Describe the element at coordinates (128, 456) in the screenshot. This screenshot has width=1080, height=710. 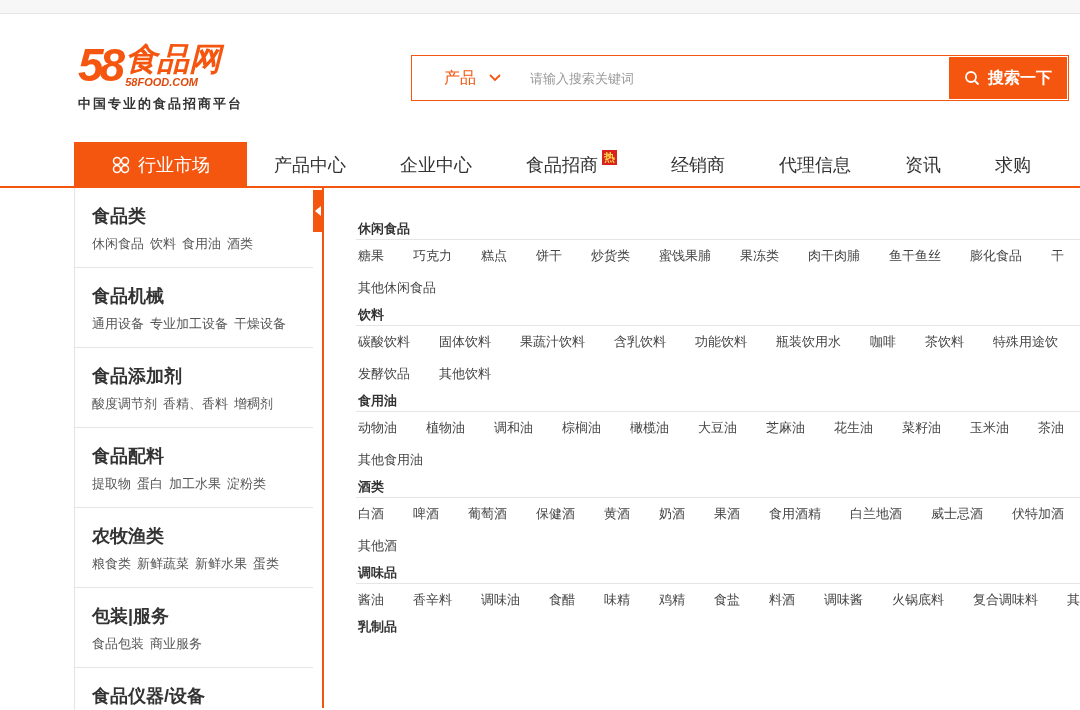
I see `category-title: 食品配料` at that location.